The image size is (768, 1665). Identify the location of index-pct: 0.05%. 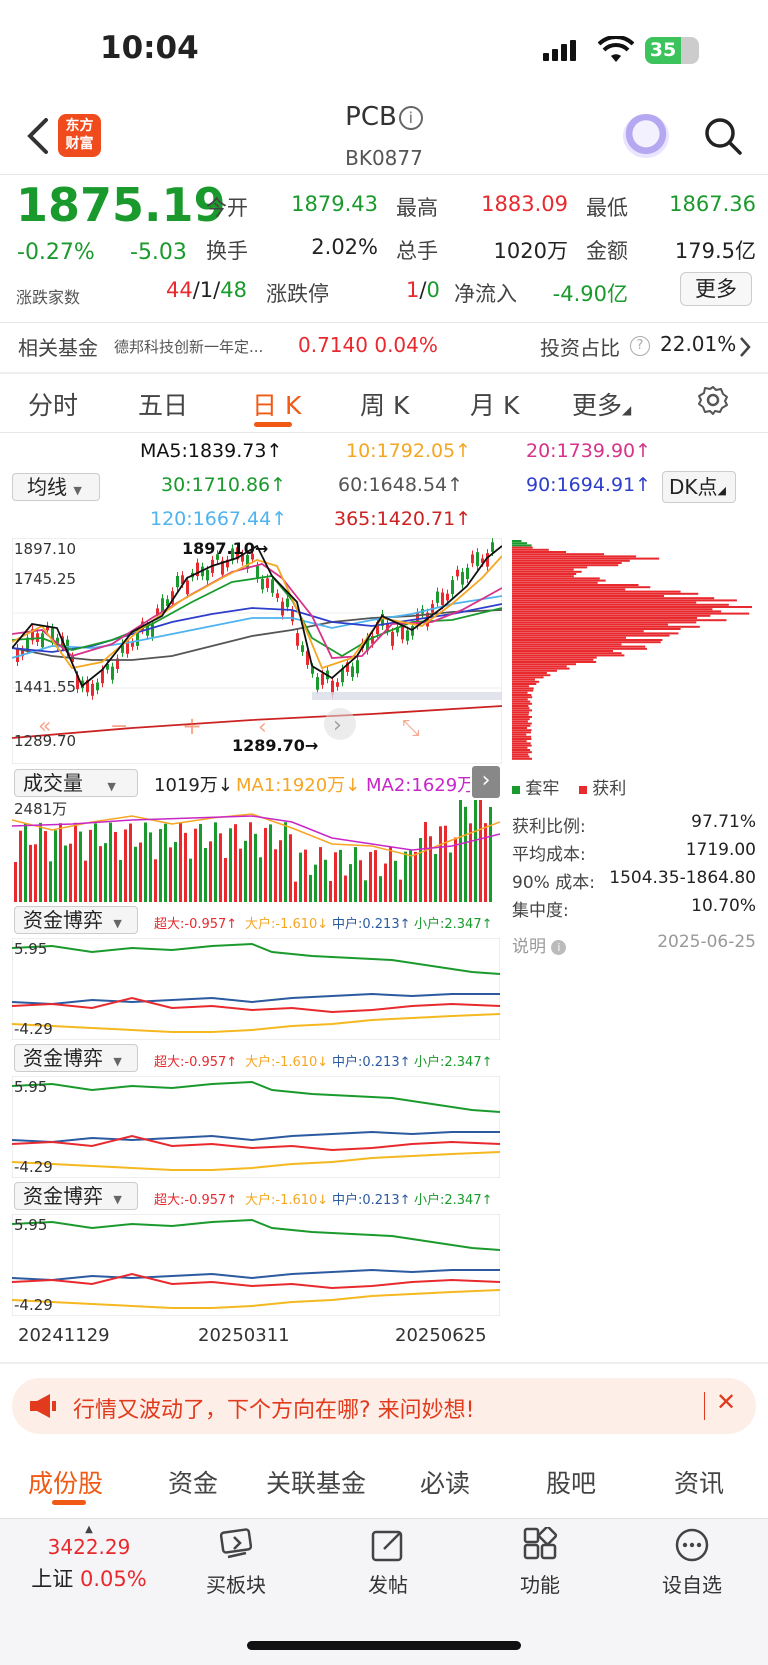
(113, 1579).